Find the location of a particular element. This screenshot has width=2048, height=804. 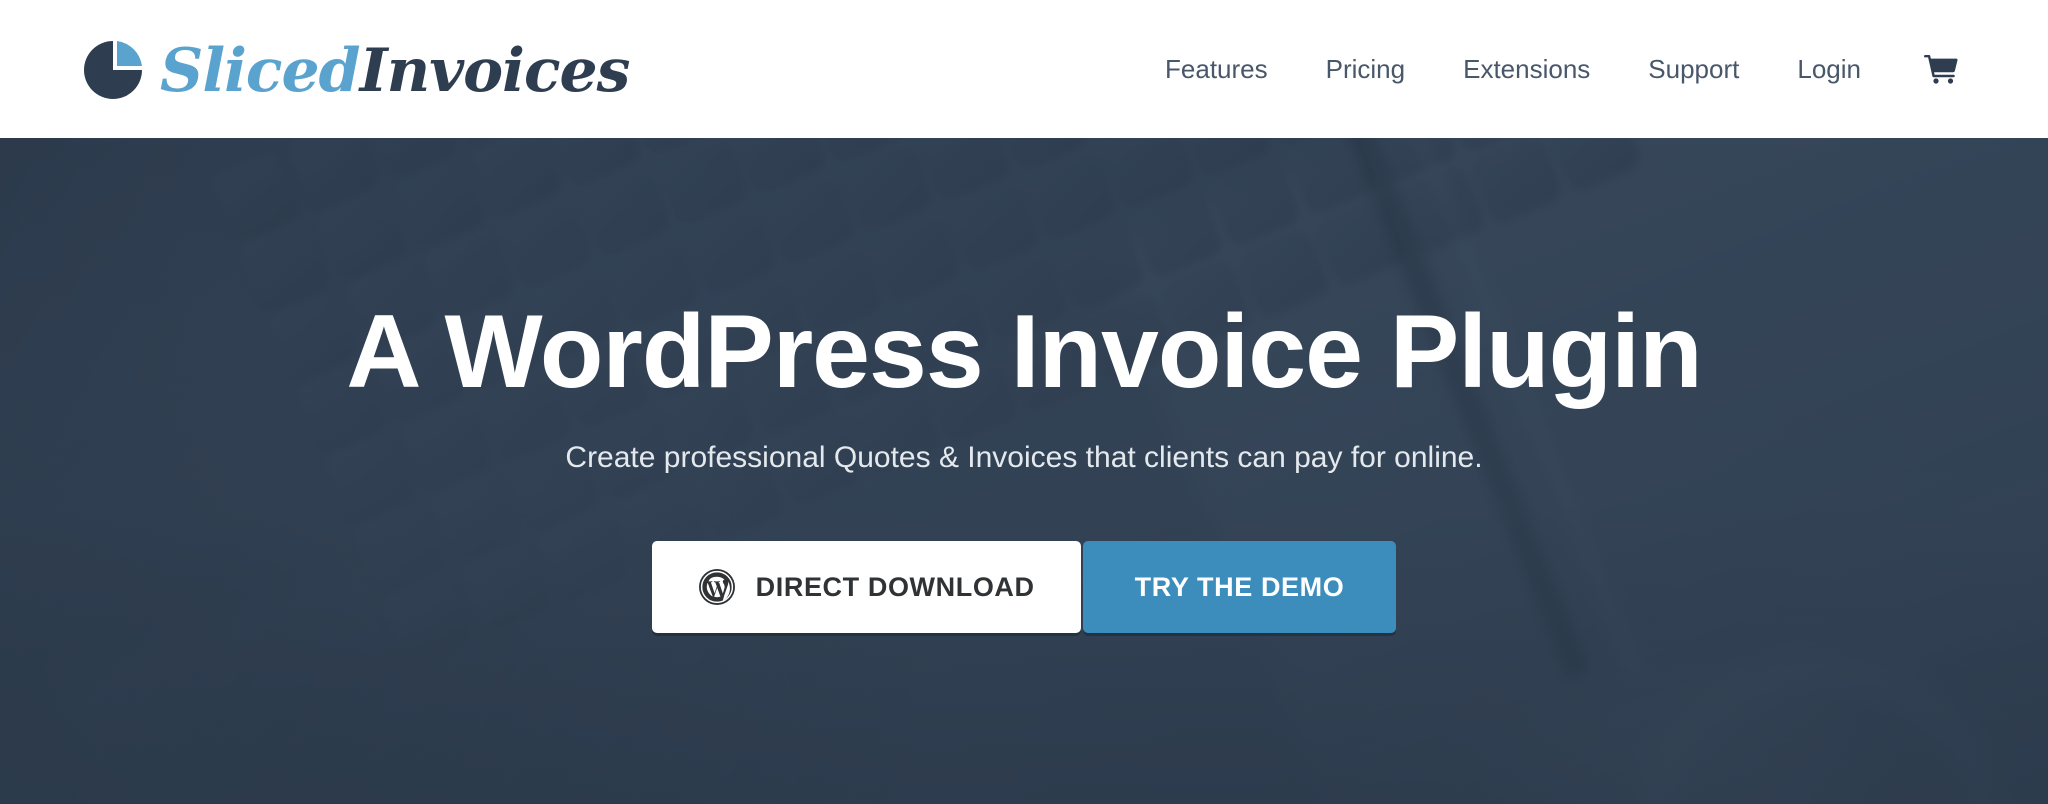

direct-download-button: DIRECT DOWNLOAD is located at coordinates (866, 587).